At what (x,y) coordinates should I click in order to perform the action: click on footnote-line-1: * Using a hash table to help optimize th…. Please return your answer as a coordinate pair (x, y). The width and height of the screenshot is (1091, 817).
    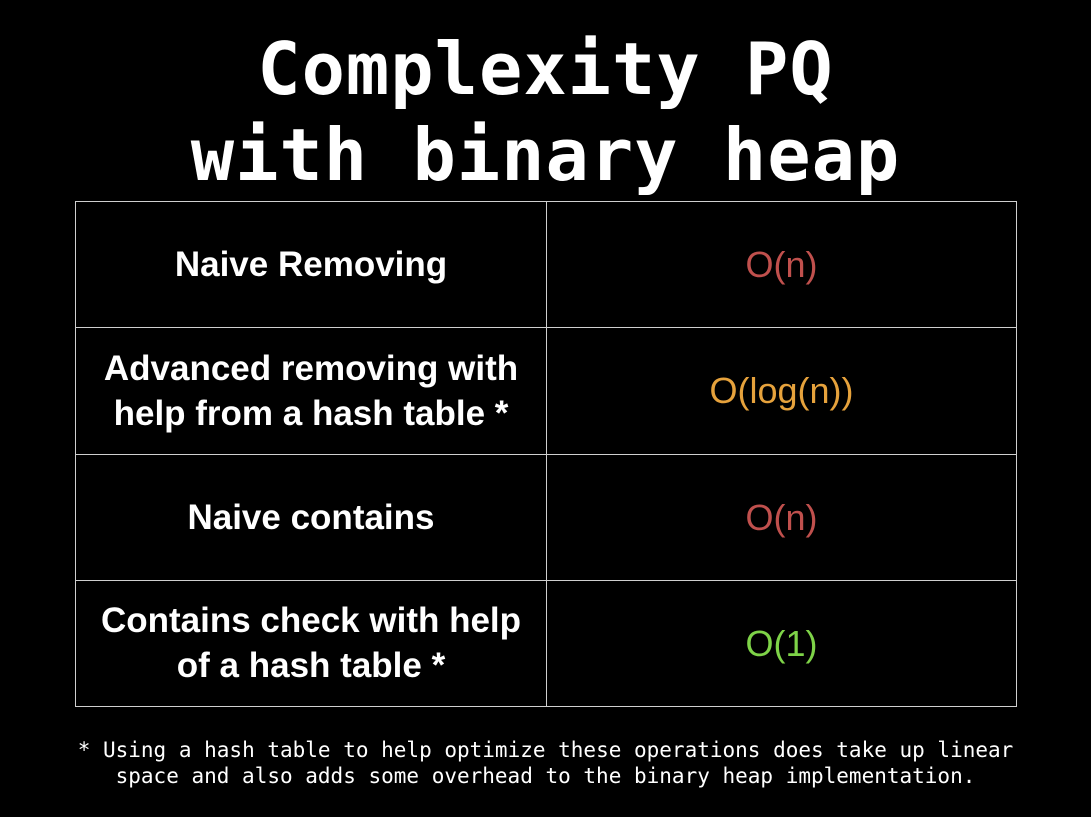
    Looking at the image, I should click on (545, 750).